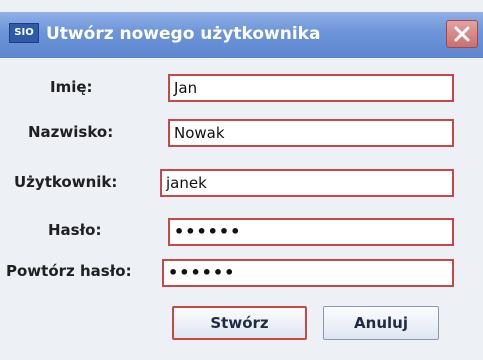  What do you see at coordinates (311, 133) in the screenshot?
I see `last-name-field: Nowak` at bounding box center [311, 133].